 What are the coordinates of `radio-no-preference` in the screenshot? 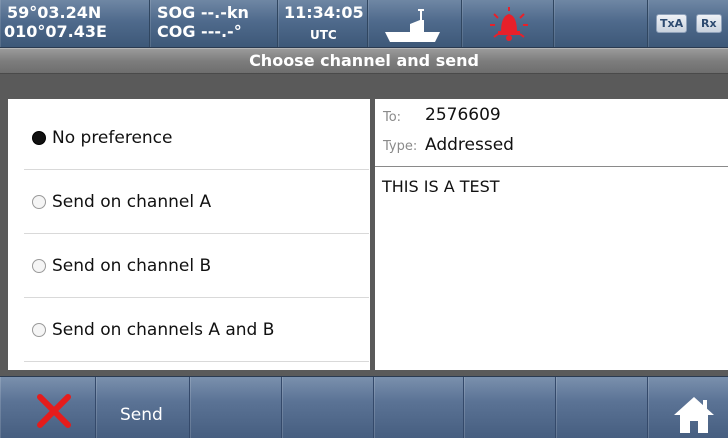 It's located at (39, 137).